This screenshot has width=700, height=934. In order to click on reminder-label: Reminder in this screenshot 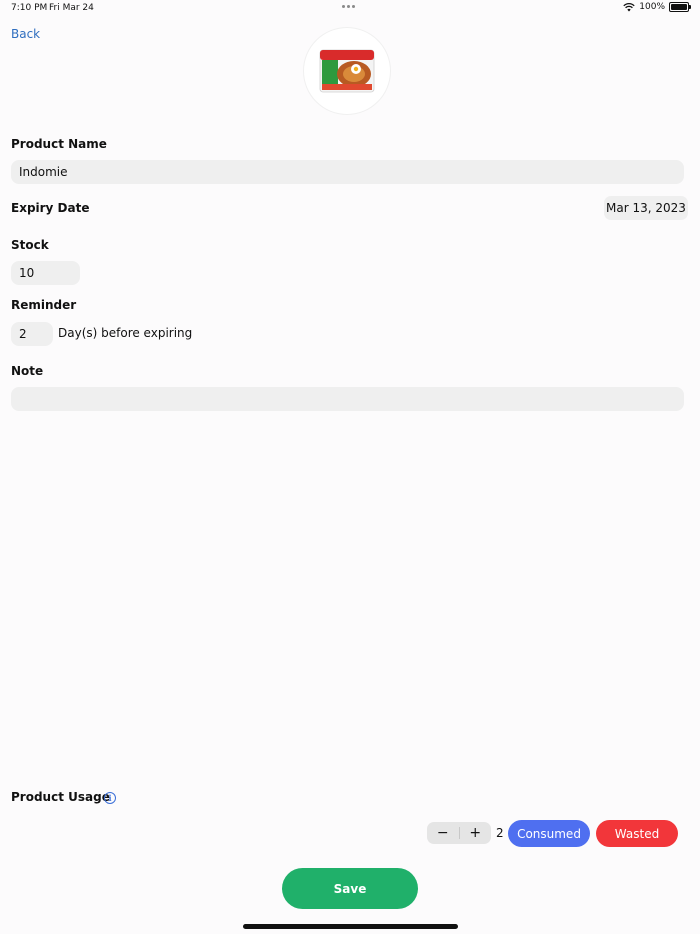, I will do `click(44, 305)`.